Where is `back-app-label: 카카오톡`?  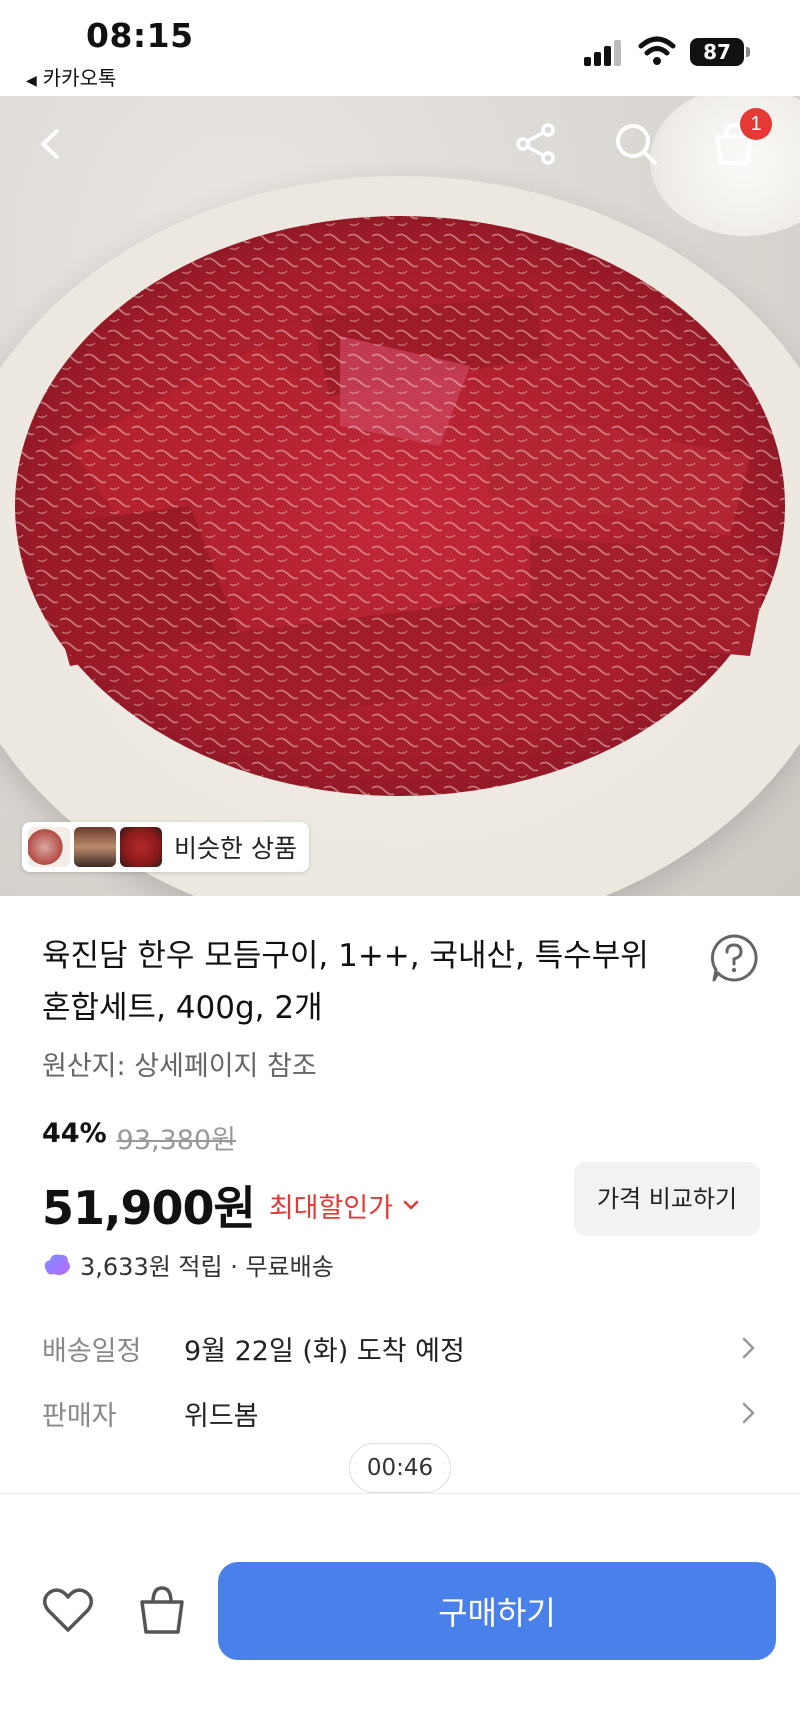 back-app-label: 카카오톡 is located at coordinates (79, 78).